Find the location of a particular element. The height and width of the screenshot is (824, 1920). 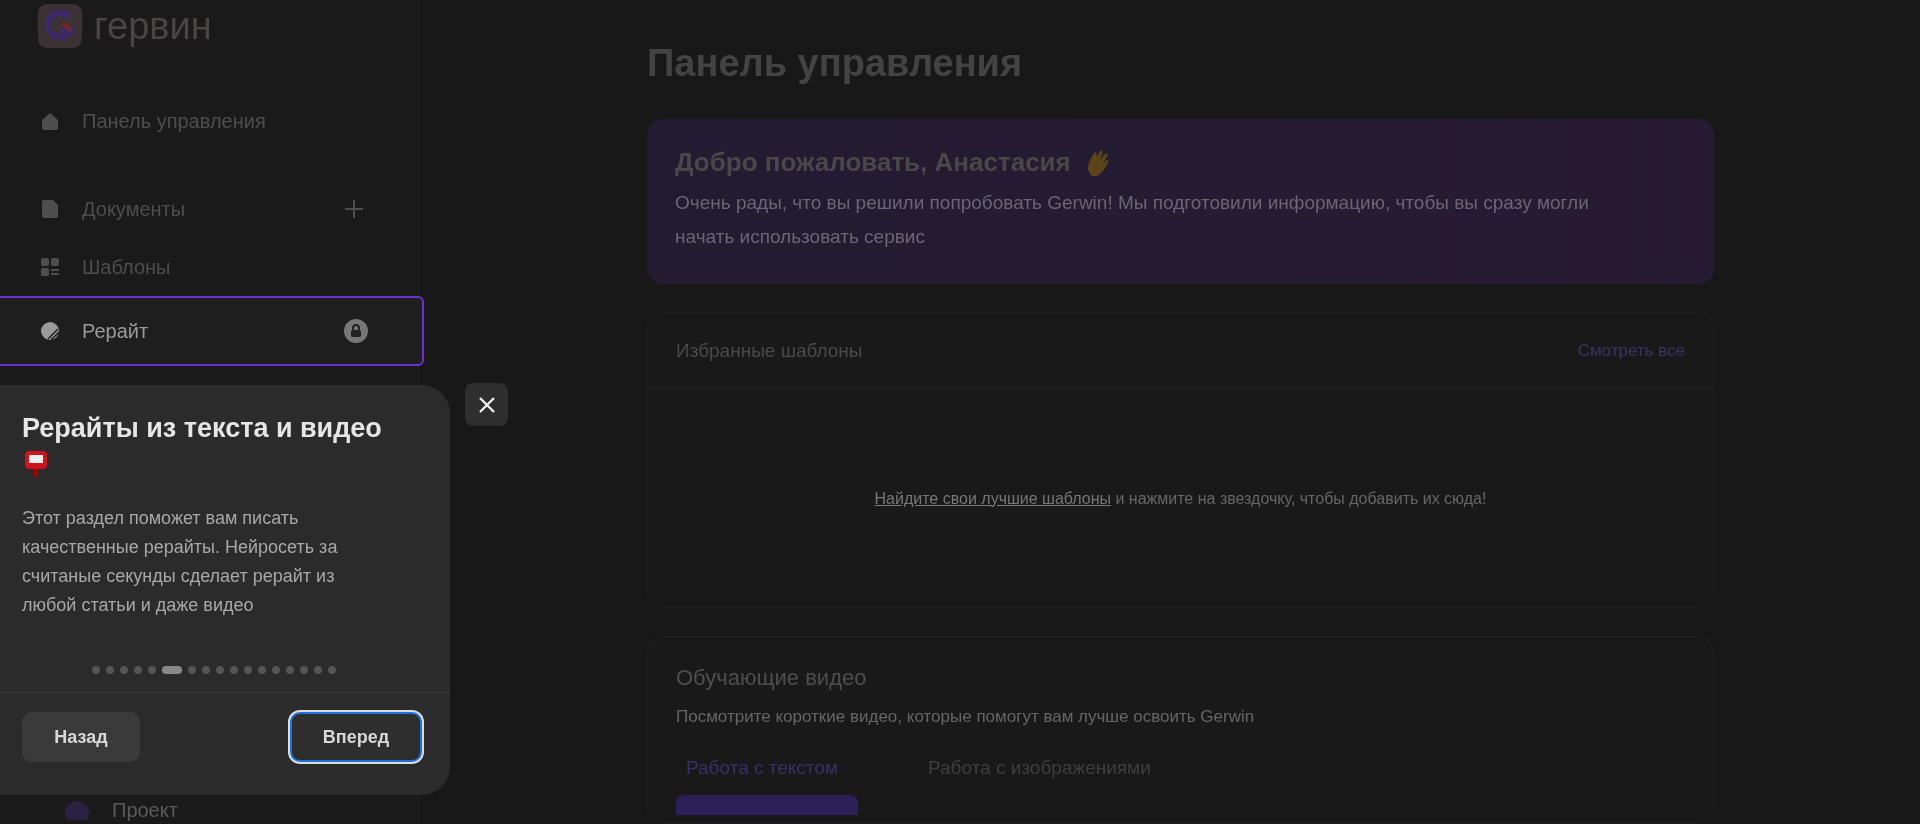

close-button is located at coordinates (486, 404).